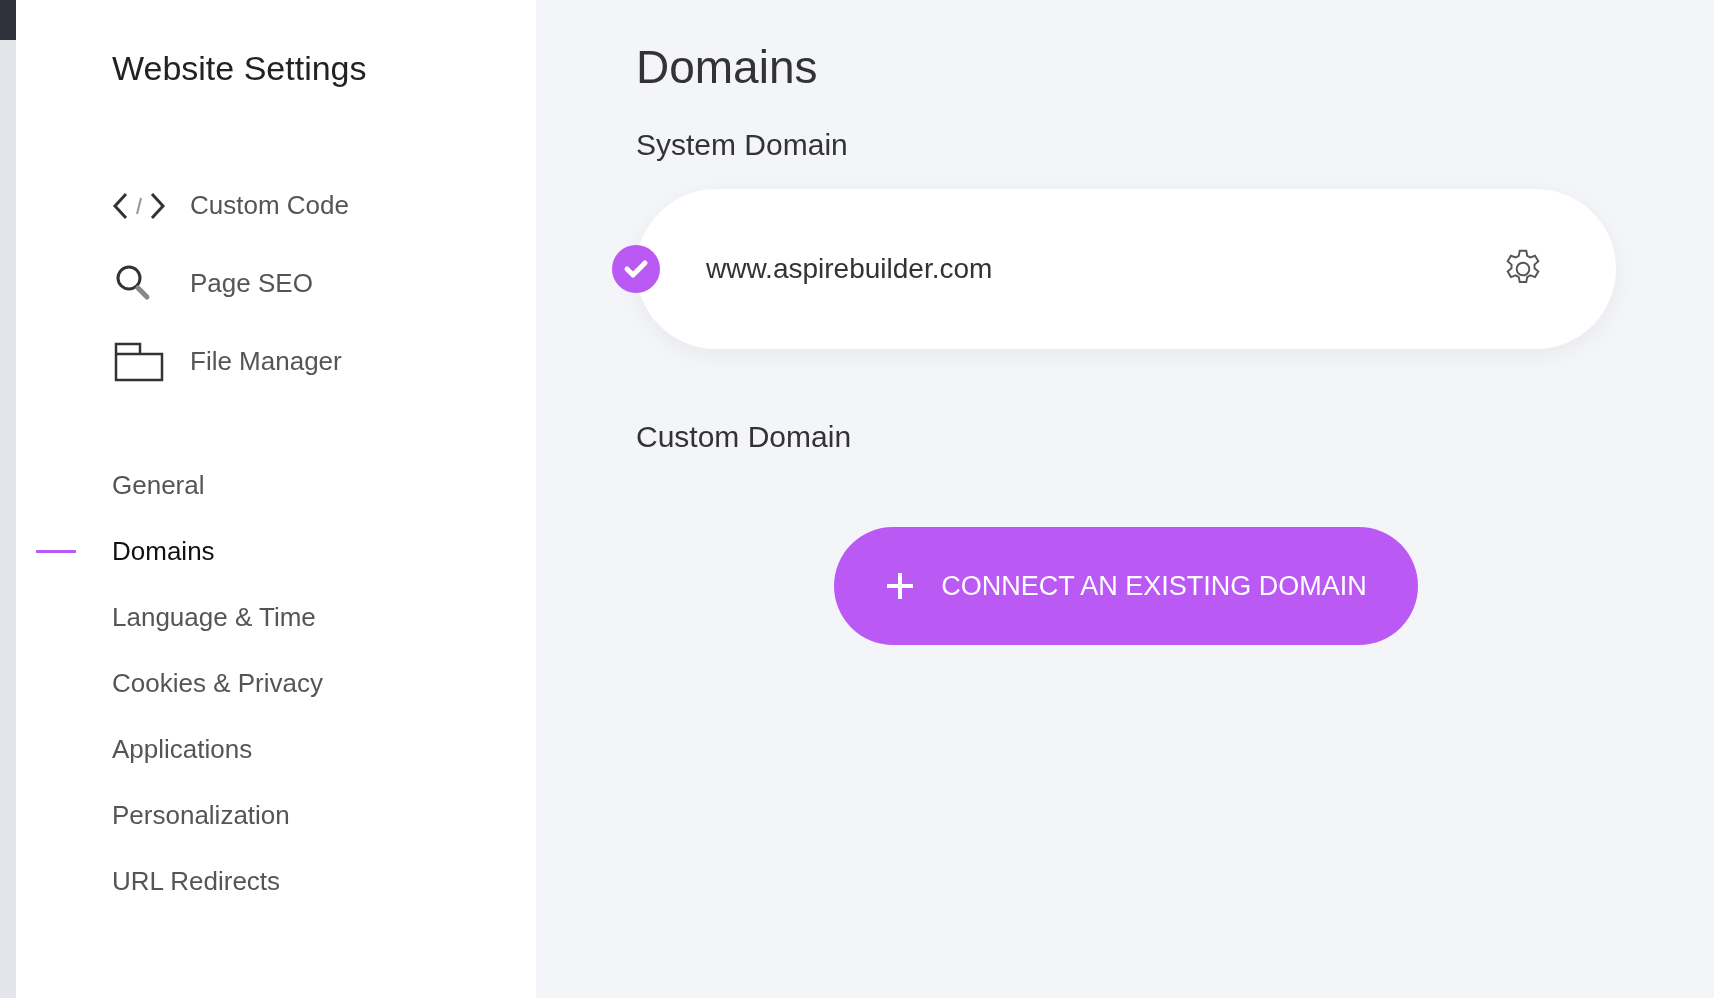 This screenshot has width=1714, height=998. I want to click on domain-text: www.aspirebuilder.com, so click(850, 269).